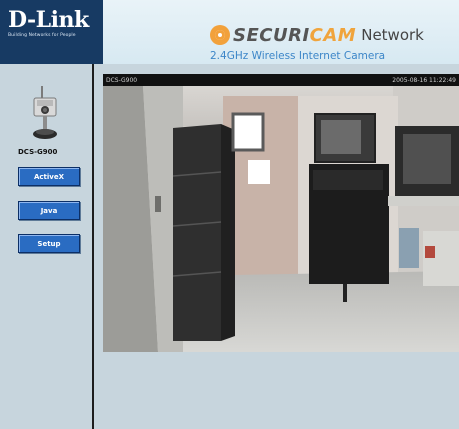 This screenshot has width=459, height=429. Describe the element at coordinates (392, 35) in the screenshot. I see `brand-suffix: Network` at that location.